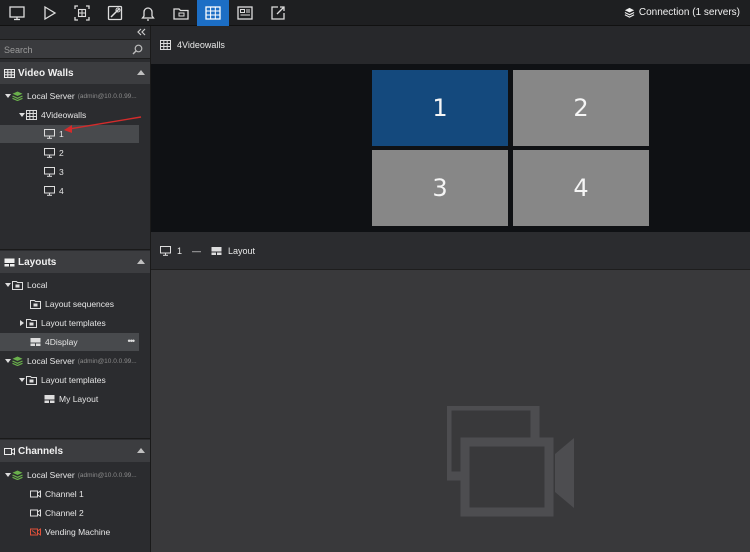 The image size is (750, 552). I want to click on layouts-section-header: Layouts, so click(75, 262).